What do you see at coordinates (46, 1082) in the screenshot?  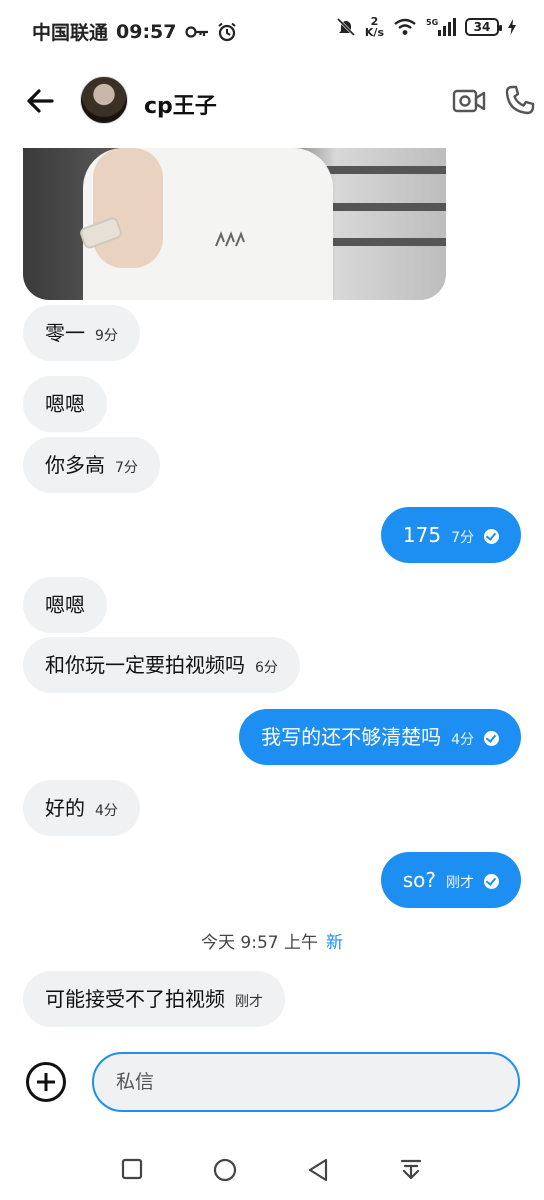 I see `add-icon` at bounding box center [46, 1082].